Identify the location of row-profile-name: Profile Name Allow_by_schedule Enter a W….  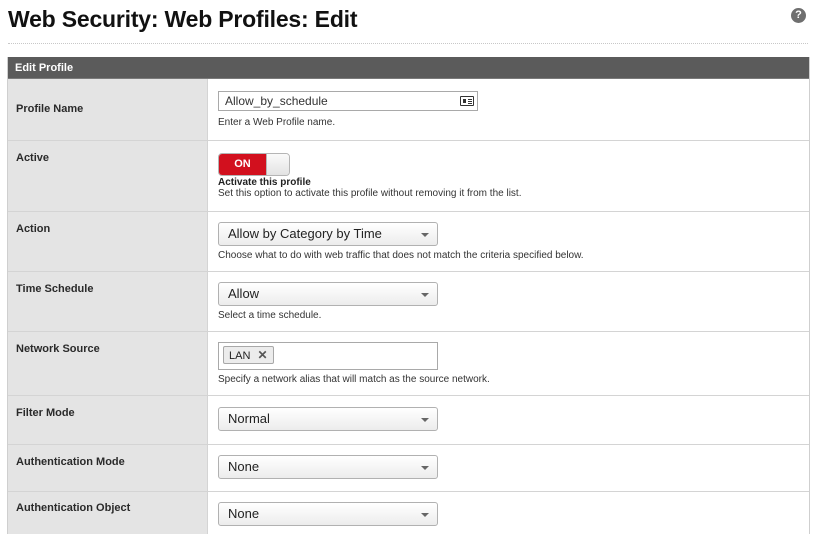
(408, 110).